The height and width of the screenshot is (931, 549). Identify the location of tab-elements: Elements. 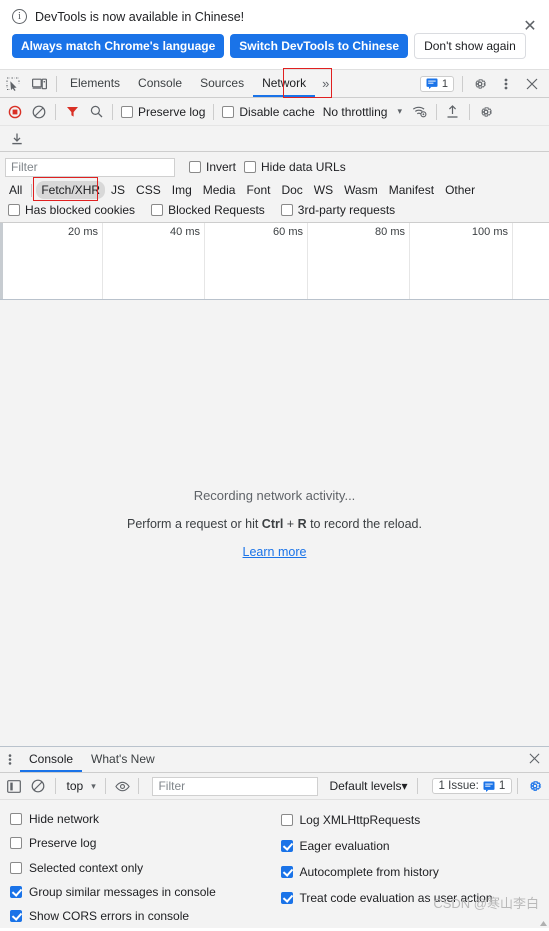
(95, 83).